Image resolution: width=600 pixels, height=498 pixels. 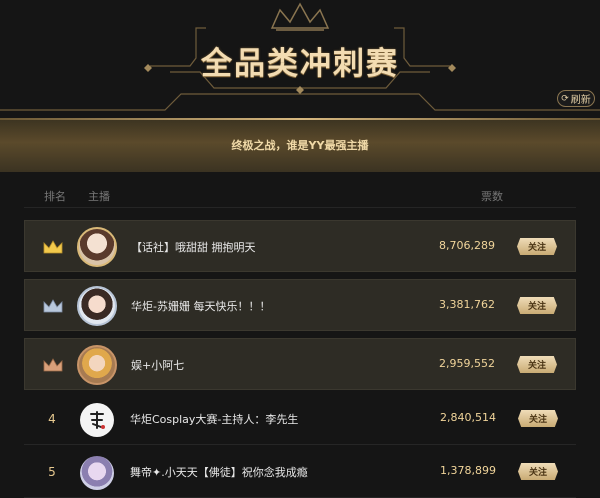 I want to click on calligraphy-logo-icon, so click(x=97, y=420).